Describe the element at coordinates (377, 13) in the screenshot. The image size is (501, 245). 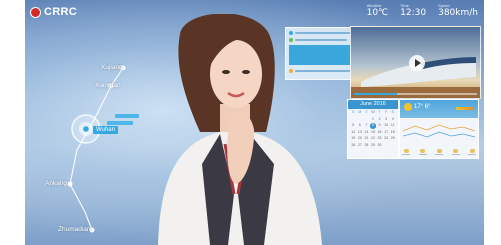
I see `status-weather-value: 10℃` at that location.